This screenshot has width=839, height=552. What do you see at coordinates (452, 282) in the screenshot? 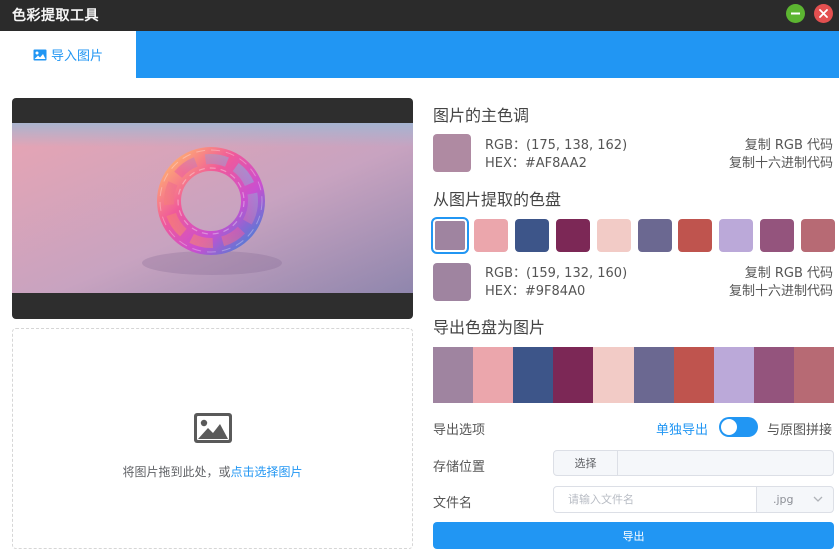
I see `selected-color-swatch` at bounding box center [452, 282].